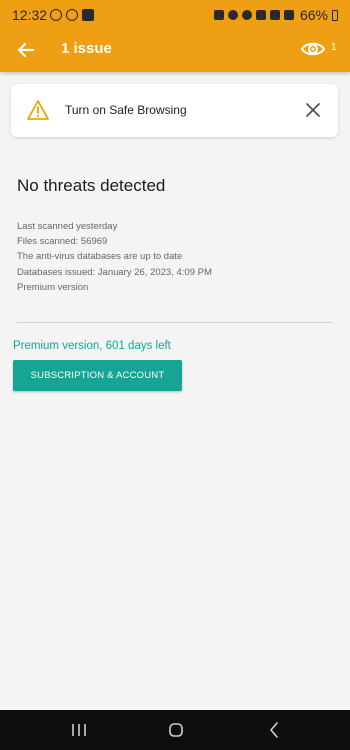 This screenshot has height=750, width=350. I want to click on app-notification-icon, so click(88, 15).